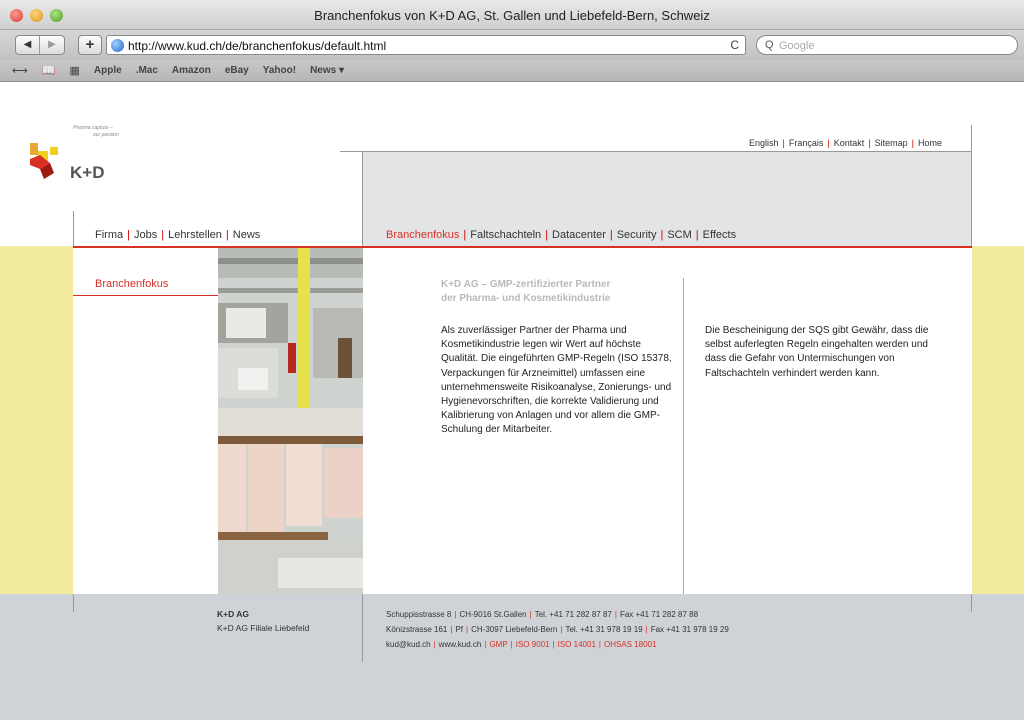 The height and width of the screenshot is (720, 1024). Describe the element at coordinates (73, 603) in the screenshot. I see `footer-left-rule` at that location.